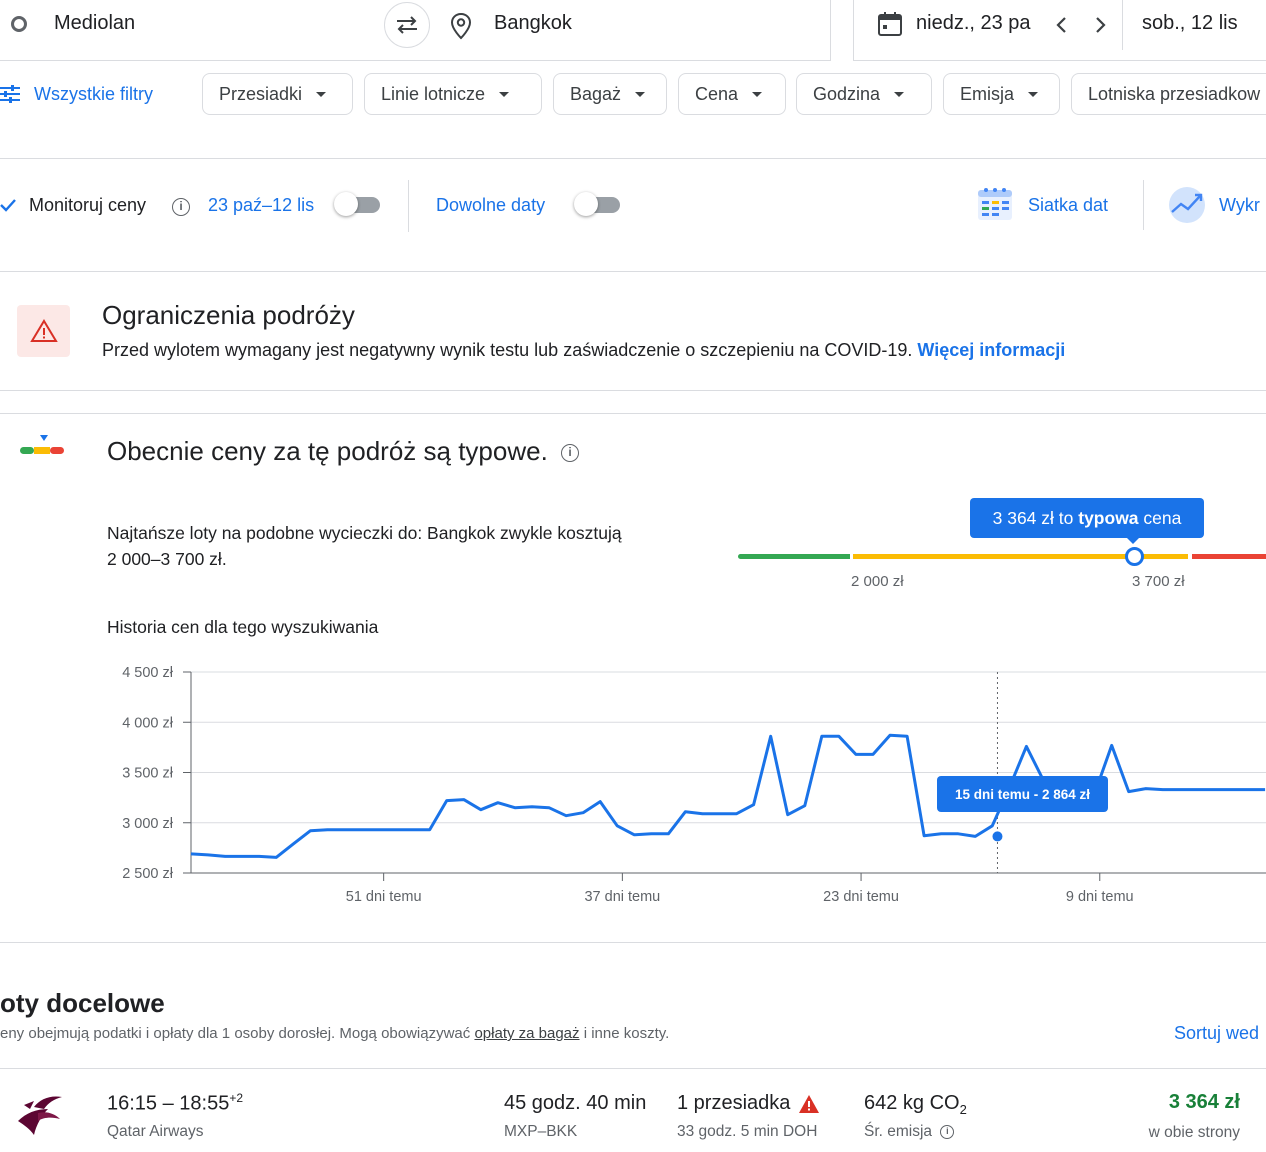  I want to click on more-info-link: Więcej informacji, so click(991, 350).